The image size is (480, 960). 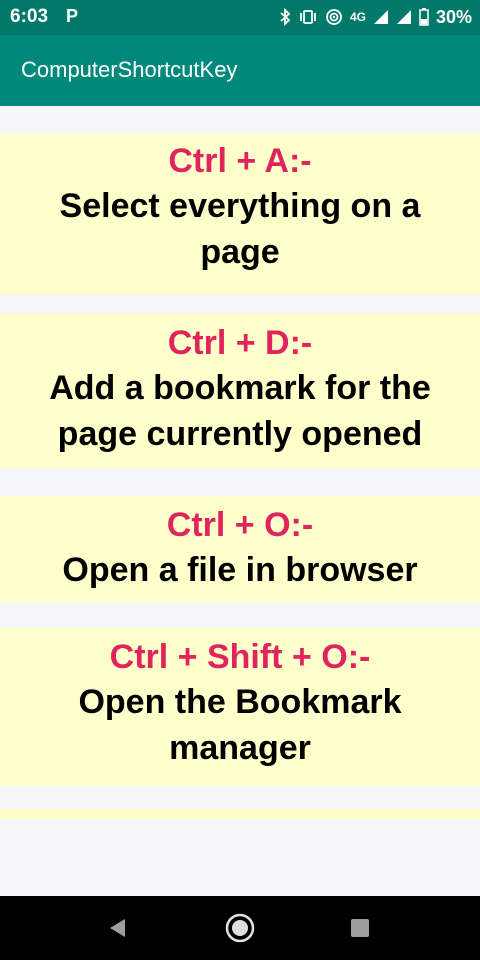 I want to click on vibrate-icon, so click(x=308, y=17).